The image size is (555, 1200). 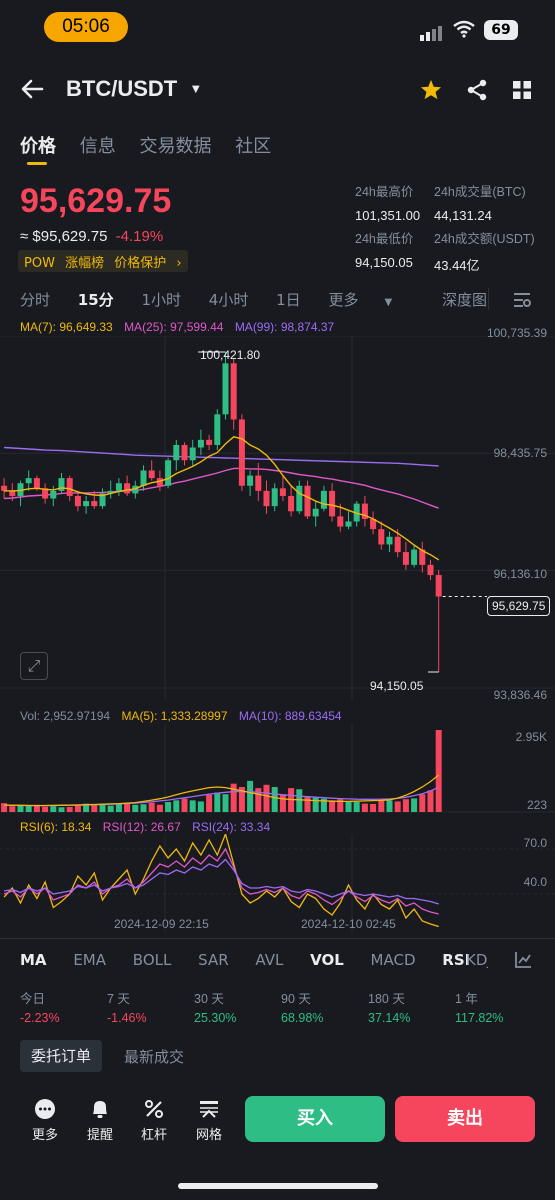 I want to click on return-label: 1 年, so click(x=466, y=999).